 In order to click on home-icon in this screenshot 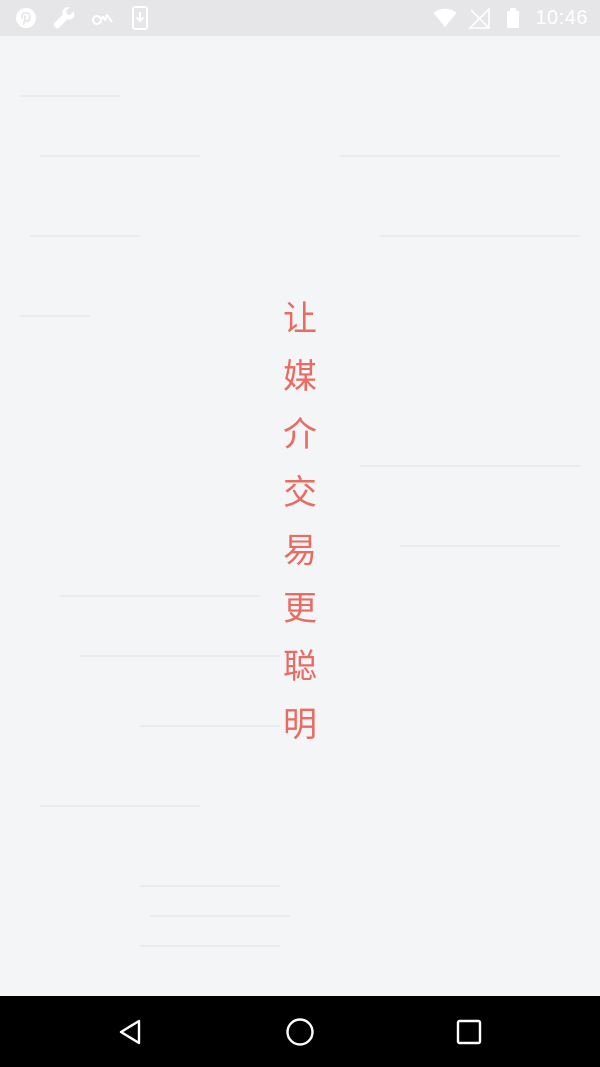, I will do `click(300, 1032)`.